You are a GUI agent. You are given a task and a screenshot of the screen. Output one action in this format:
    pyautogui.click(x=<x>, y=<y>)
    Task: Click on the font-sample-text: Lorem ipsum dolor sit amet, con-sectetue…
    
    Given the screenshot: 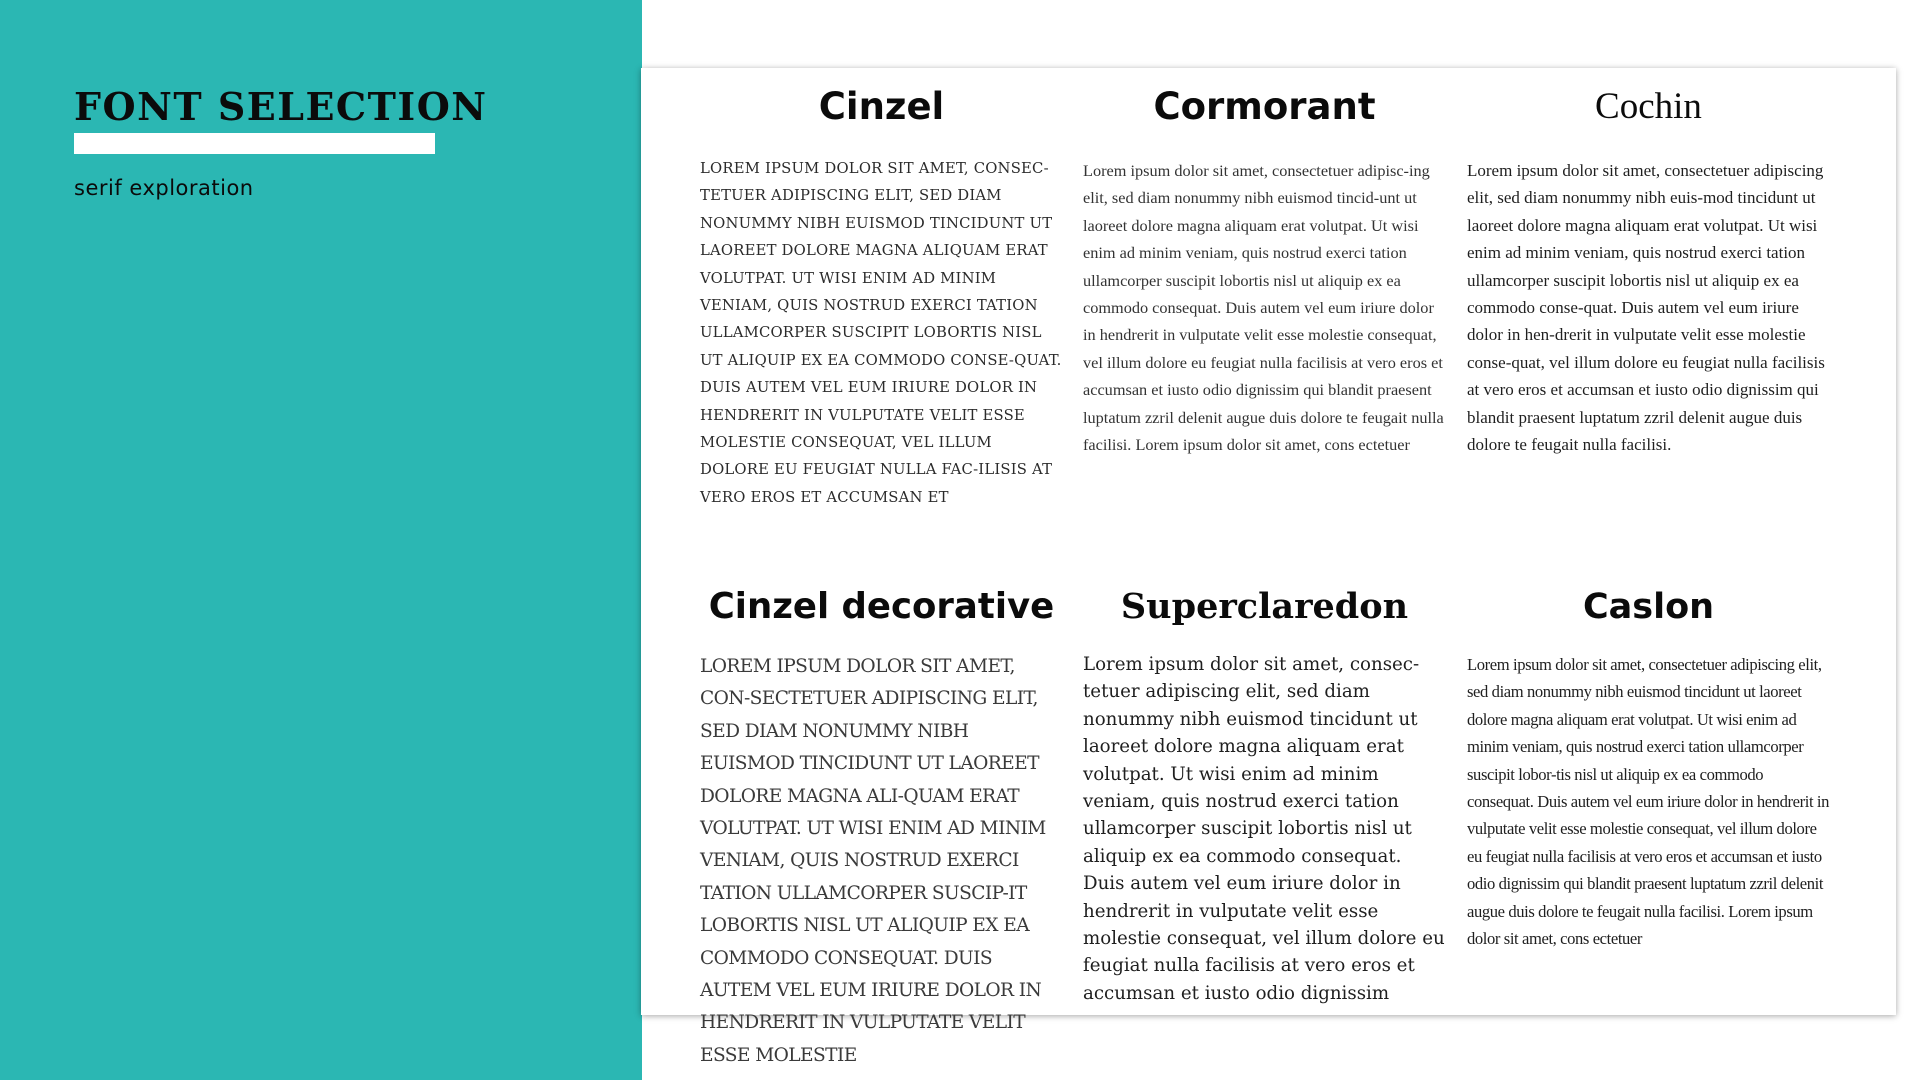 What is the action you would take?
    pyautogui.click(x=873, y=861)
    